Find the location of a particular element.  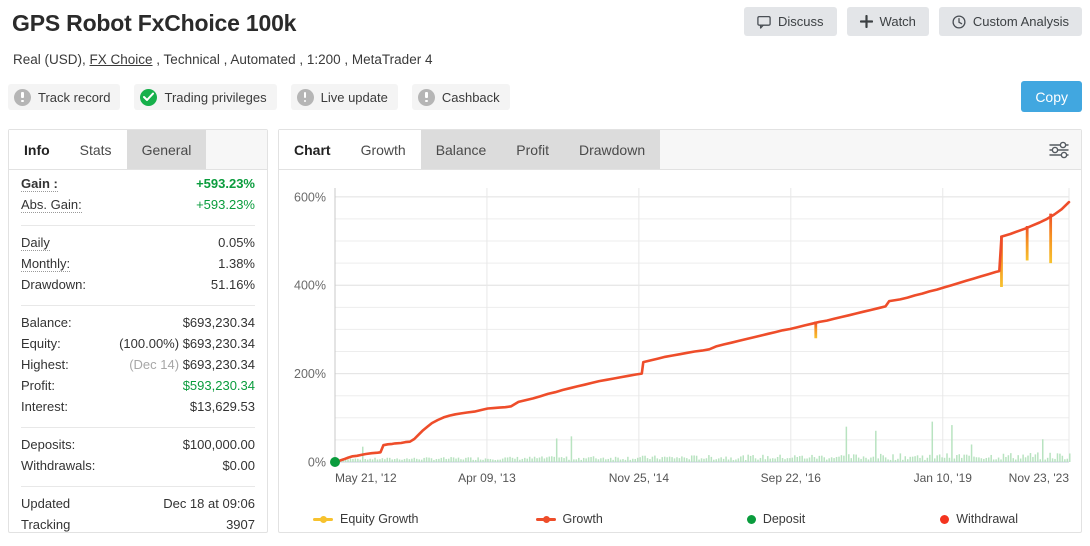

stat-key: Tracking is located at coordinates (46, 524).